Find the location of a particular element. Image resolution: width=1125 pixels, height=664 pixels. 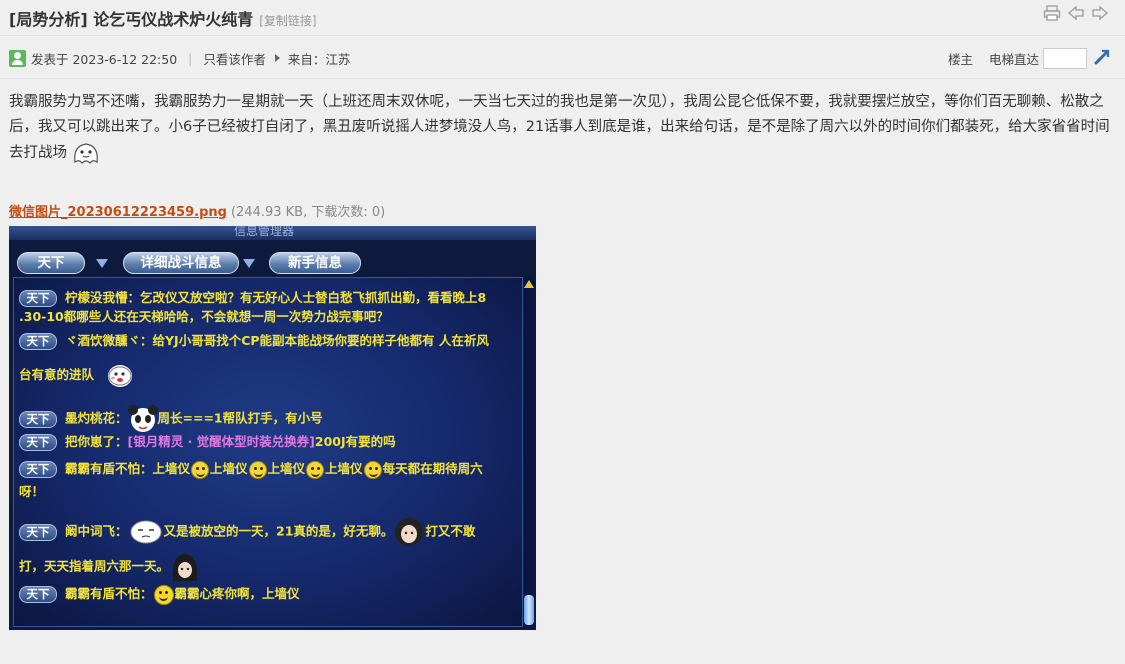

chat-text: 台有意的进队 is located at coordinates (57, 374).